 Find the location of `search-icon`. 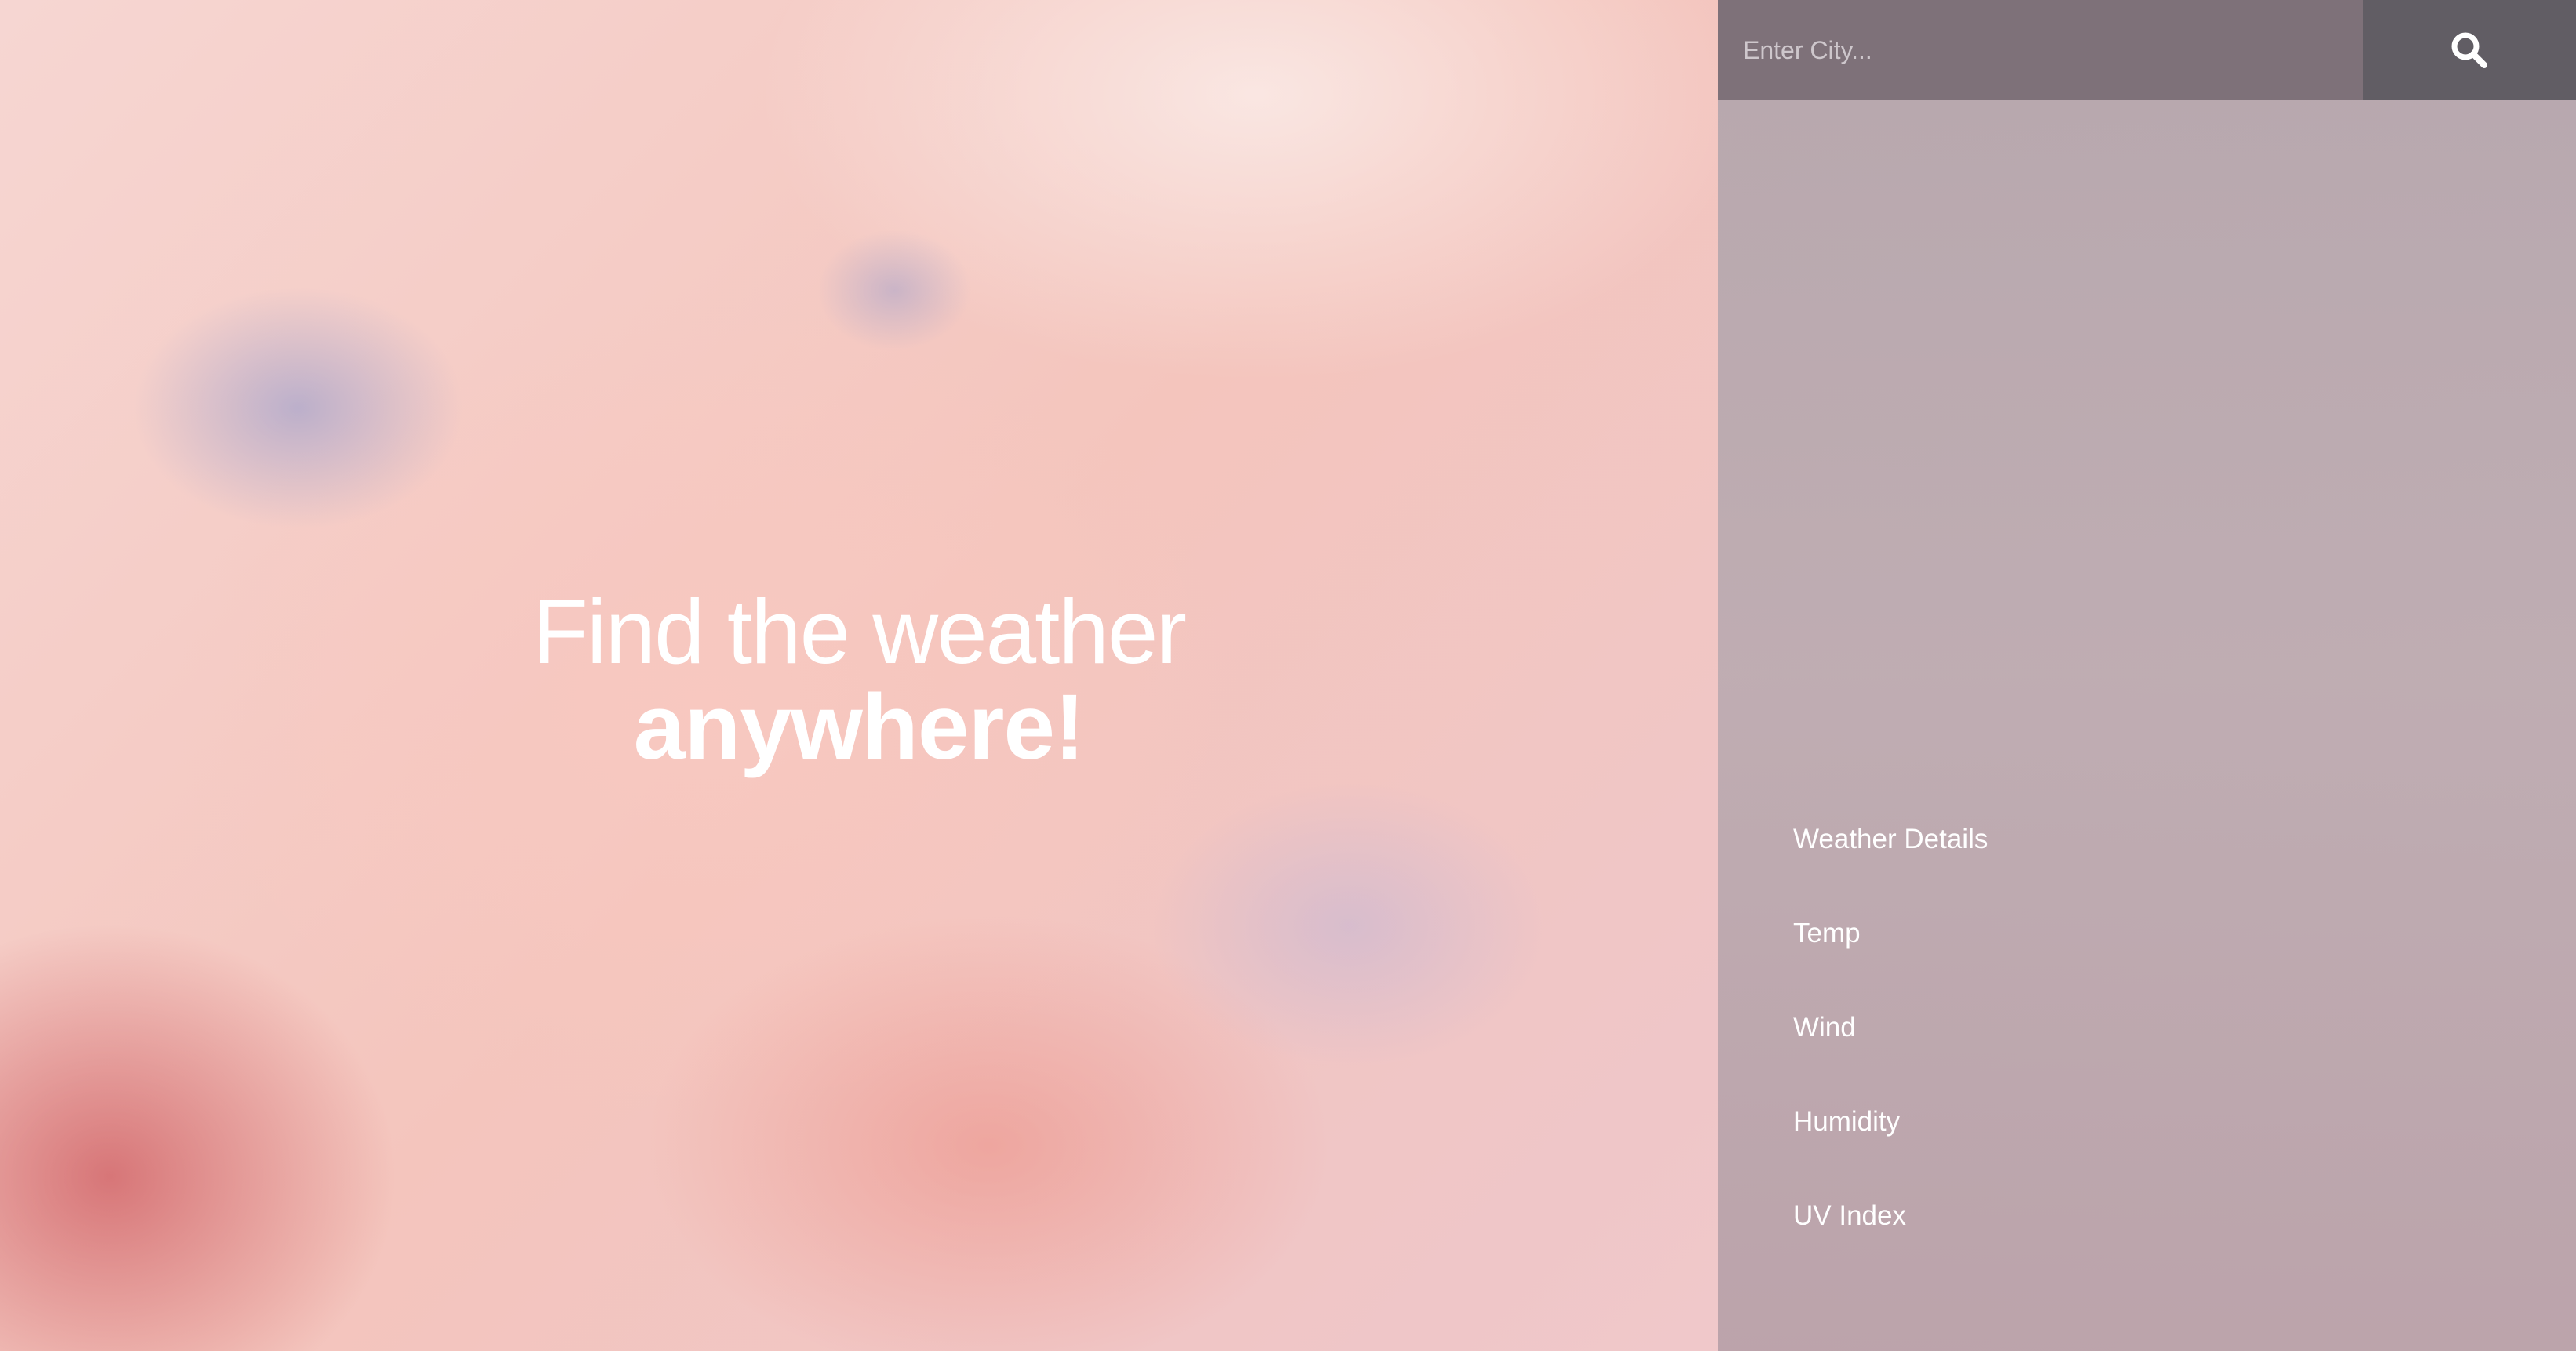

search-icon is located at coordinates (2469, 50).